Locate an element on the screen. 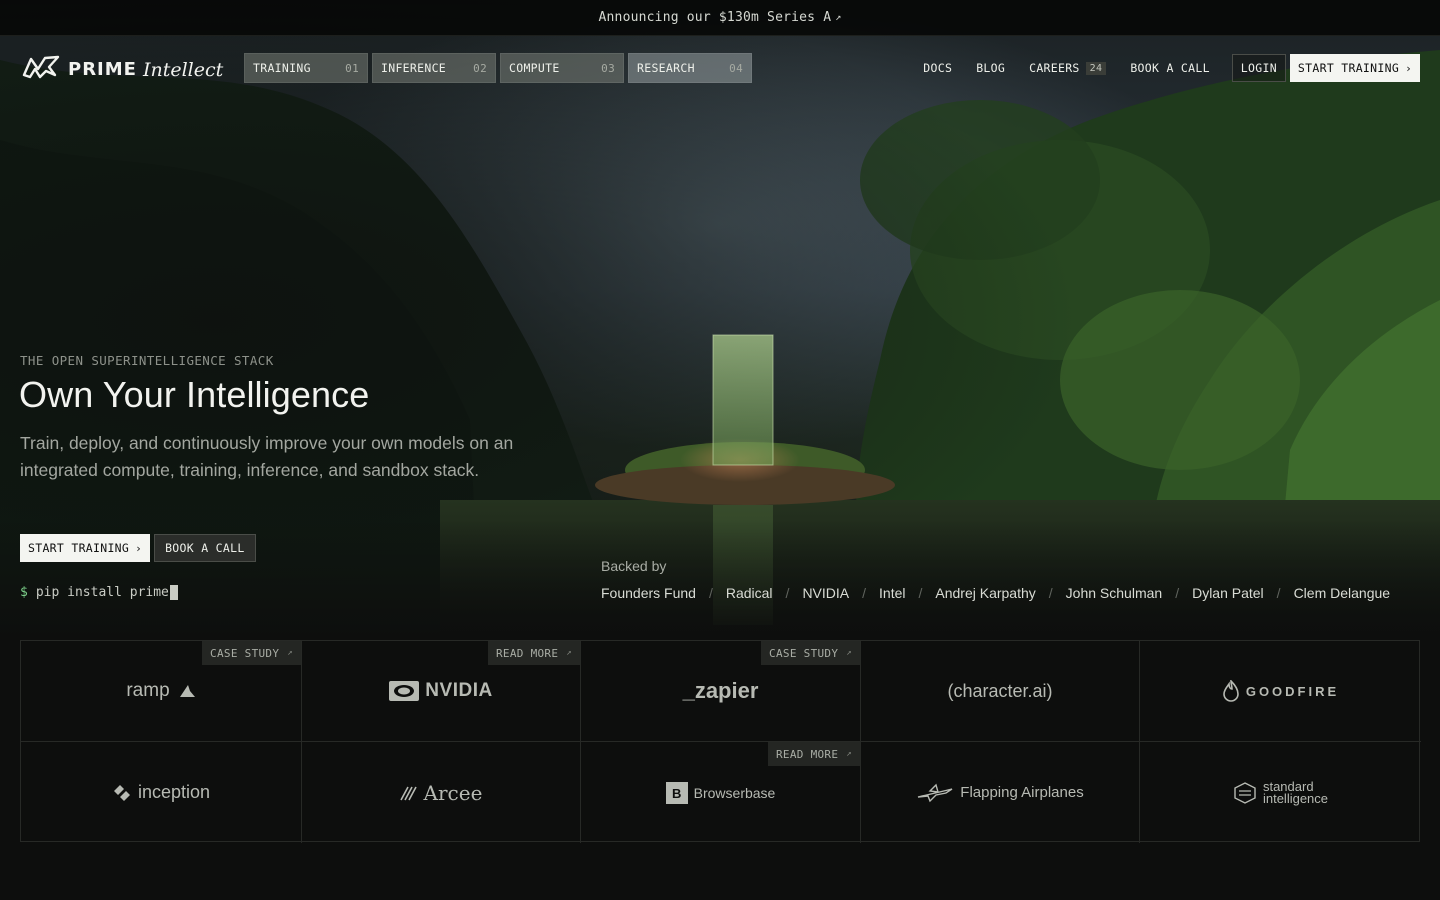 The height and width of the screenshot is (900, 1440). customer-cell-flapping-airplanes: Flapping Airplanes is located at coordinates (1000, 792).